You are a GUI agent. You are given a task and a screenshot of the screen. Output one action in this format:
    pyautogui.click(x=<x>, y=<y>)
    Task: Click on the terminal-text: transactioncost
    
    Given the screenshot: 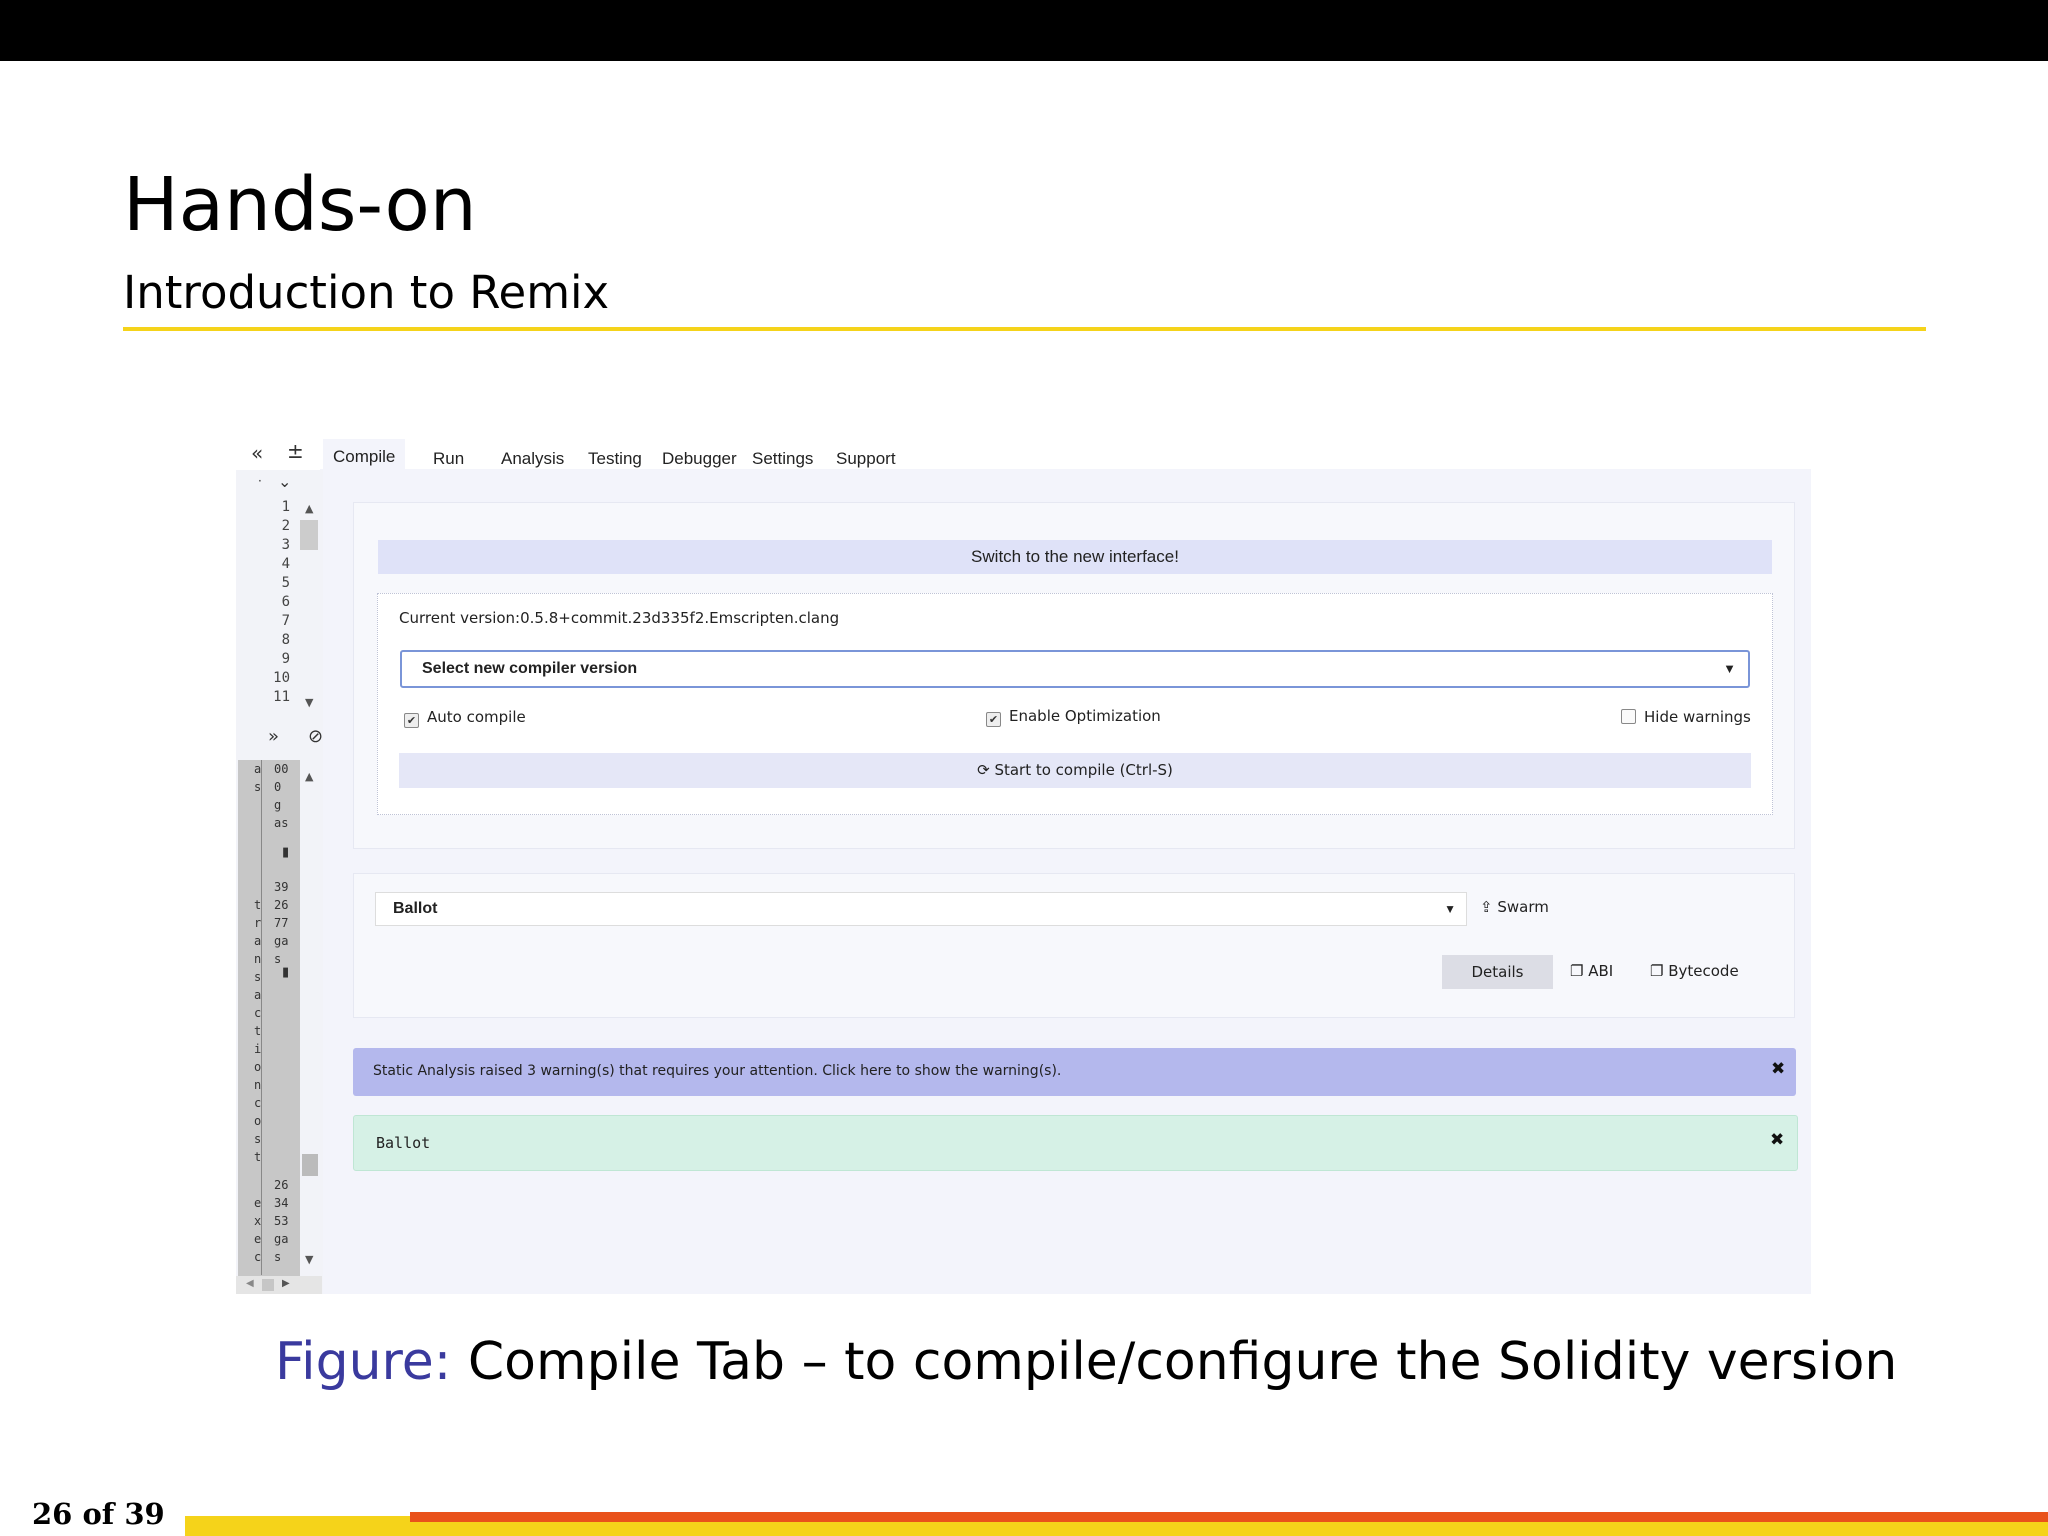 What is the action you would take?
    pyautogui.click(x=258, y=1031)
    